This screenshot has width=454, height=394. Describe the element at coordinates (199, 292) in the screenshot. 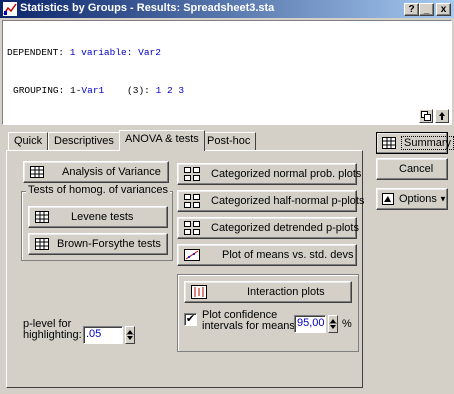

I see `interaction-plot-icon` at that location.